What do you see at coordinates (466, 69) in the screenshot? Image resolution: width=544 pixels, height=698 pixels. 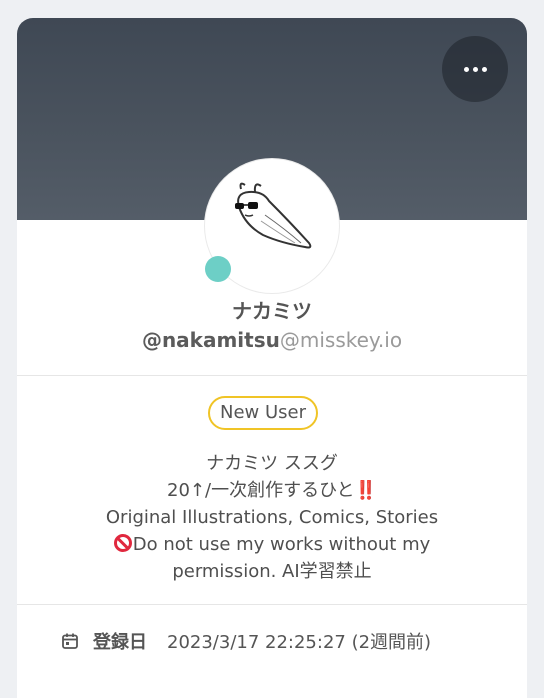 I see `more-horizontal-icon` at bounding box center [466, 69].